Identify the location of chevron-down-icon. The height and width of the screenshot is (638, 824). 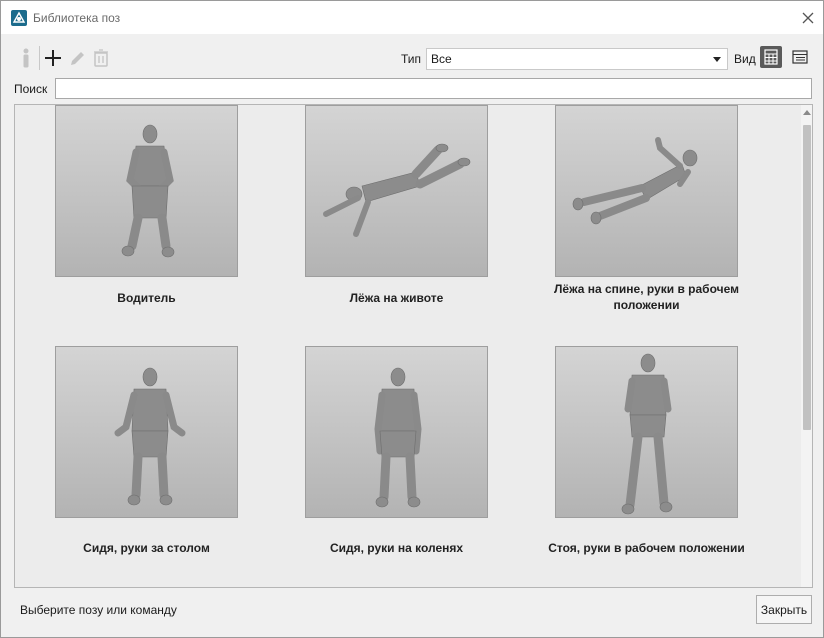
(717, 59).